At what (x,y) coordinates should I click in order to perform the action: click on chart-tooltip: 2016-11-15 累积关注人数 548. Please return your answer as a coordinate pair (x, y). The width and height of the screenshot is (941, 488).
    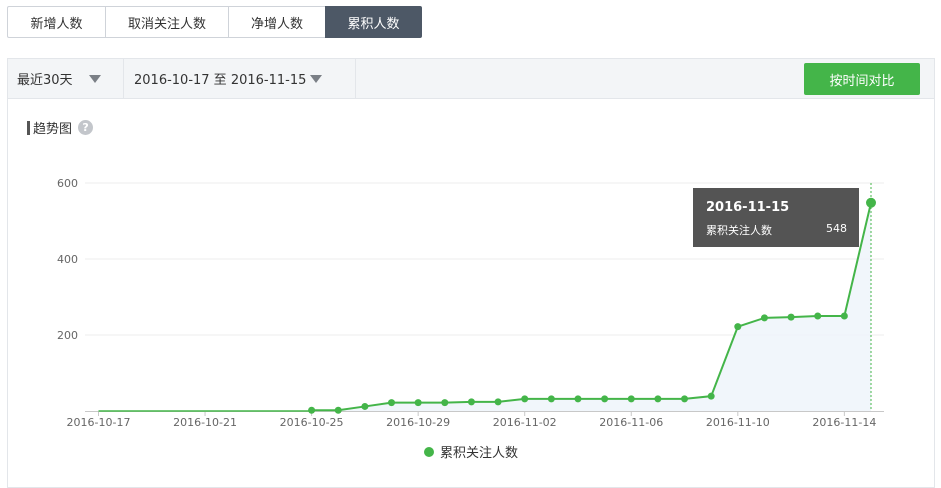
    Looking at the image, I should click on (776, 217).